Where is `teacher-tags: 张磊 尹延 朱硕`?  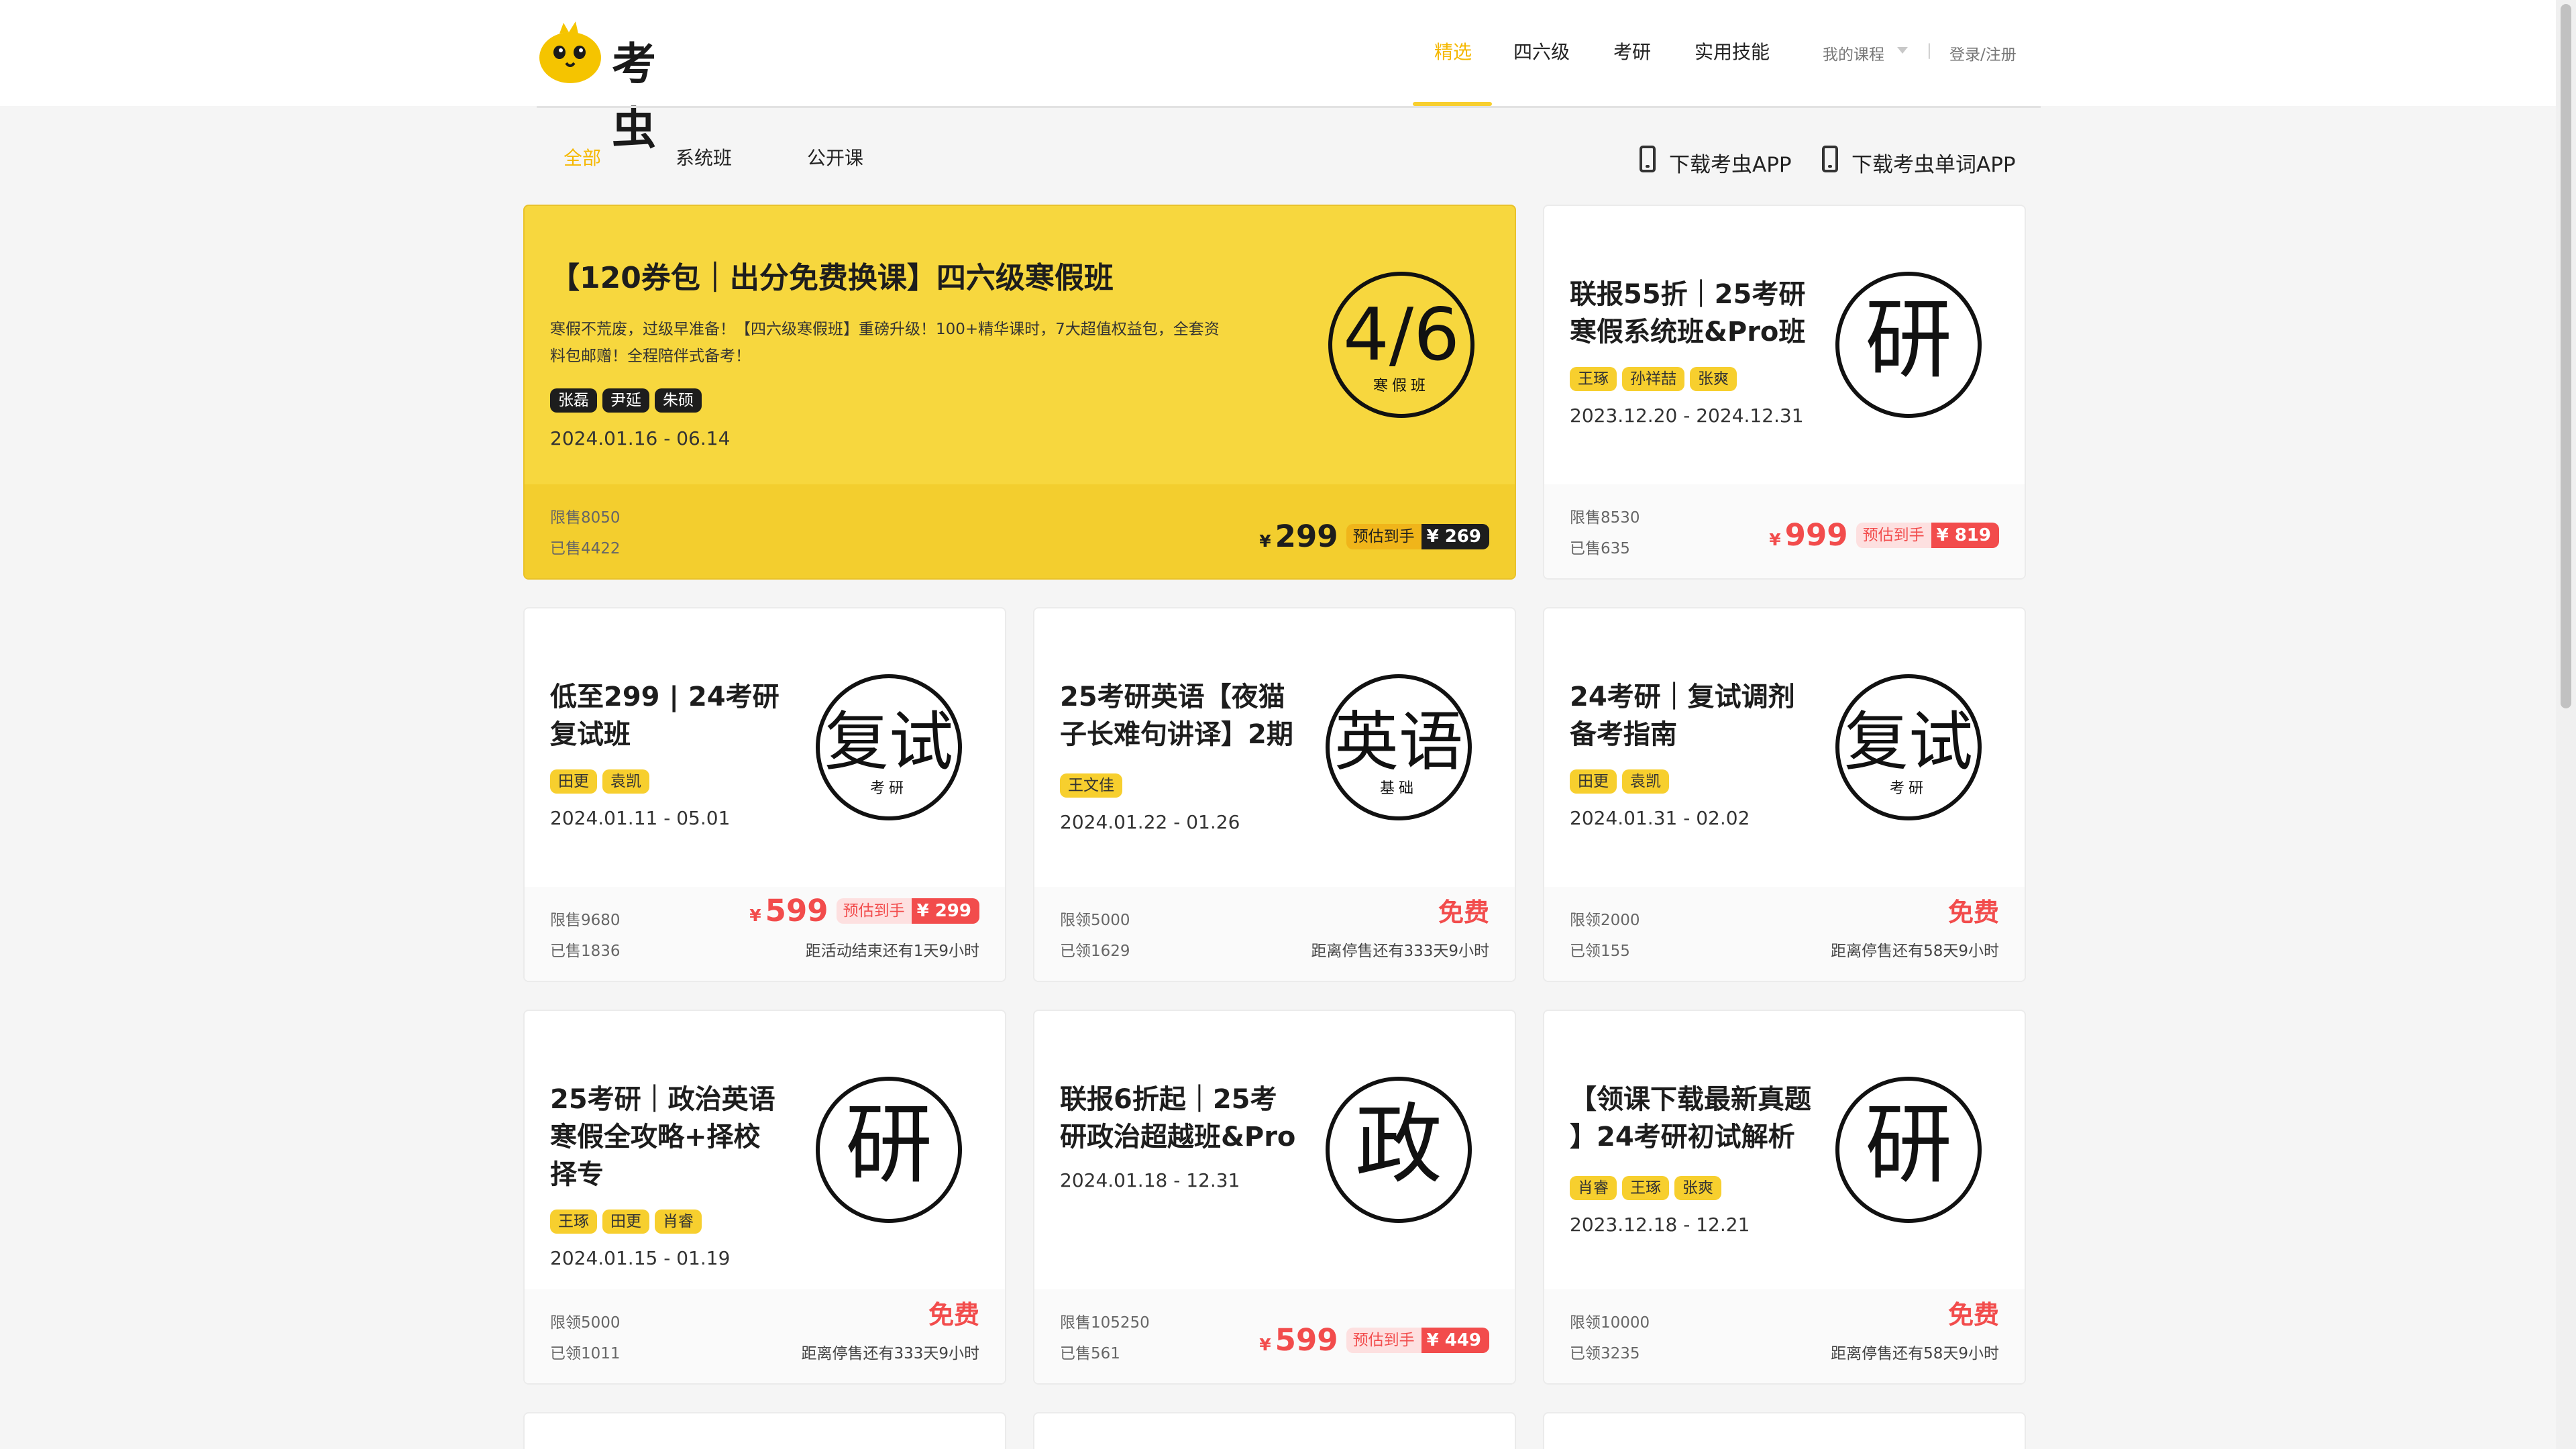 teacher-tags: 张磊 尹延 朱硕 is located at coordinates (626, 400).